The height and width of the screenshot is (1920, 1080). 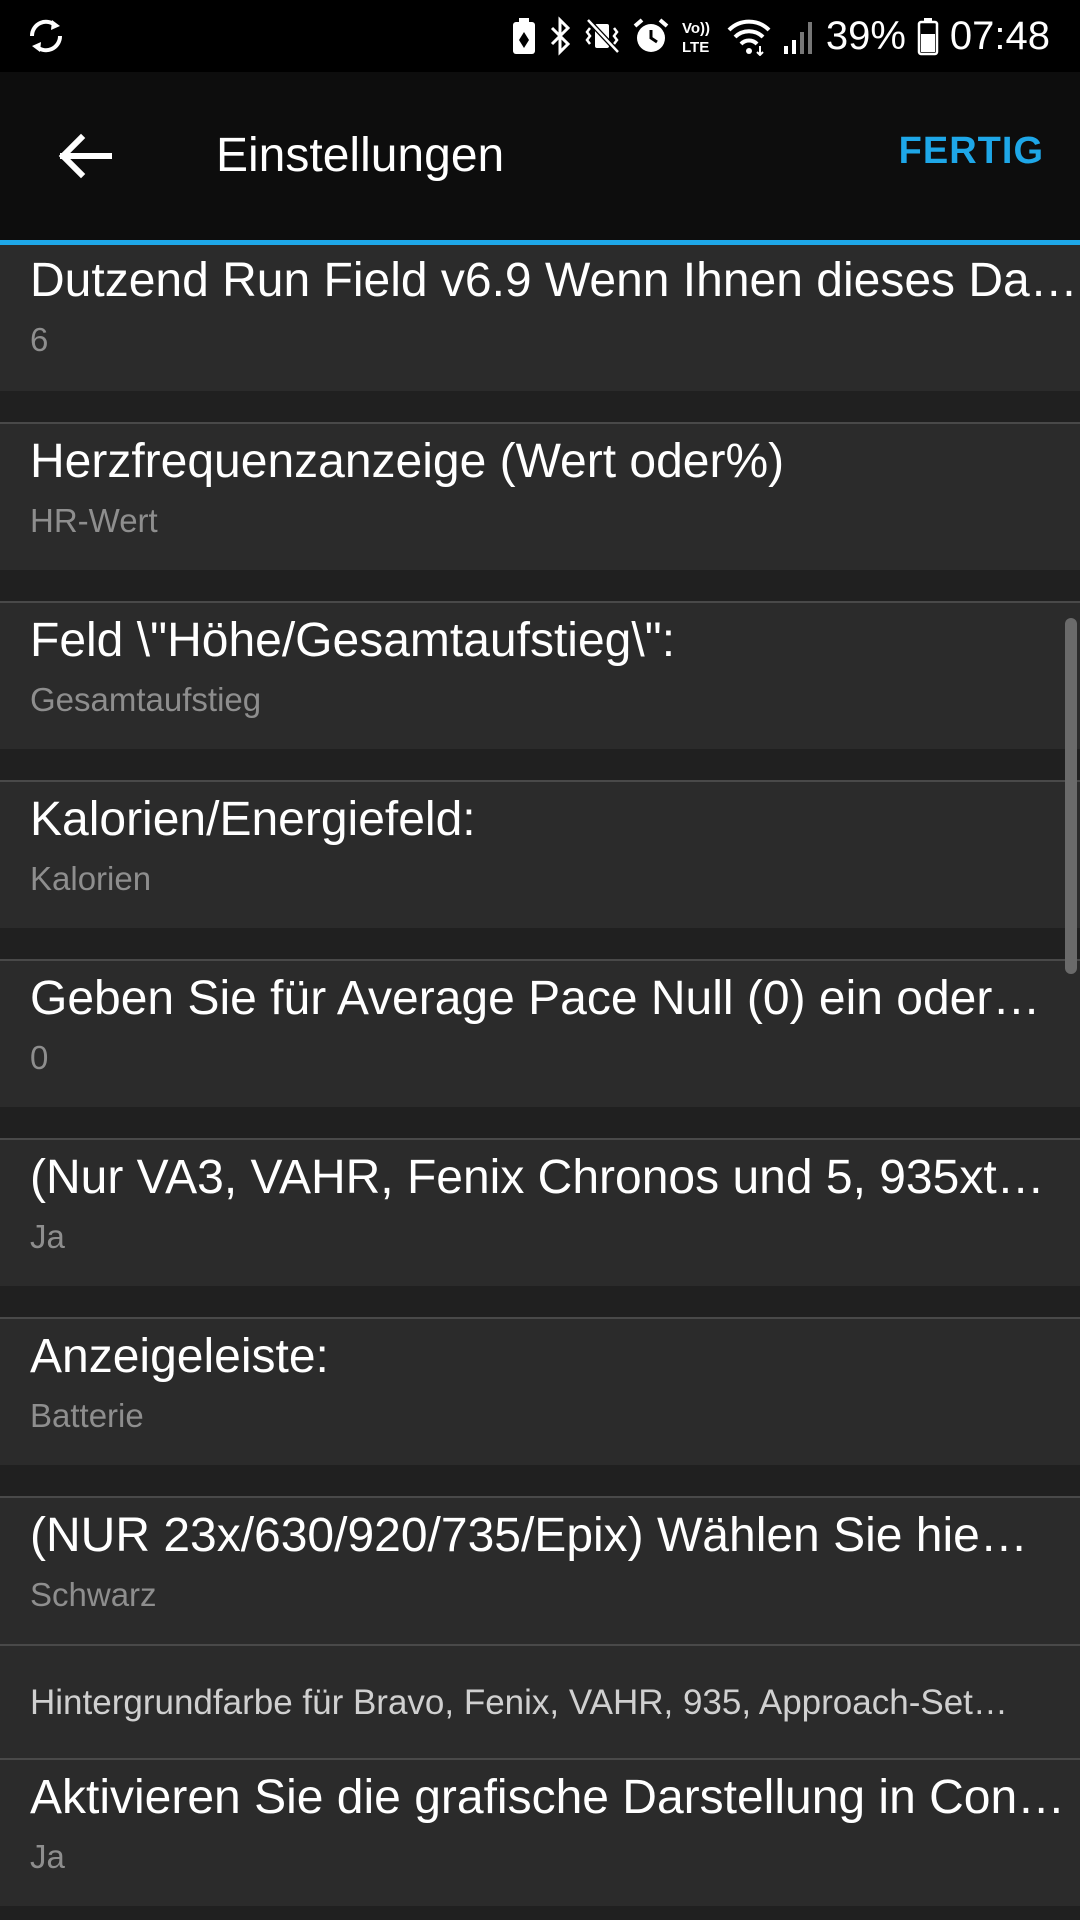 What do you see at coordinates (353, 640) in the screenshot?
I see `setting-title: Feld \"Höhe/Gesamtaufstieg\":` at bounding box center [353, 640].